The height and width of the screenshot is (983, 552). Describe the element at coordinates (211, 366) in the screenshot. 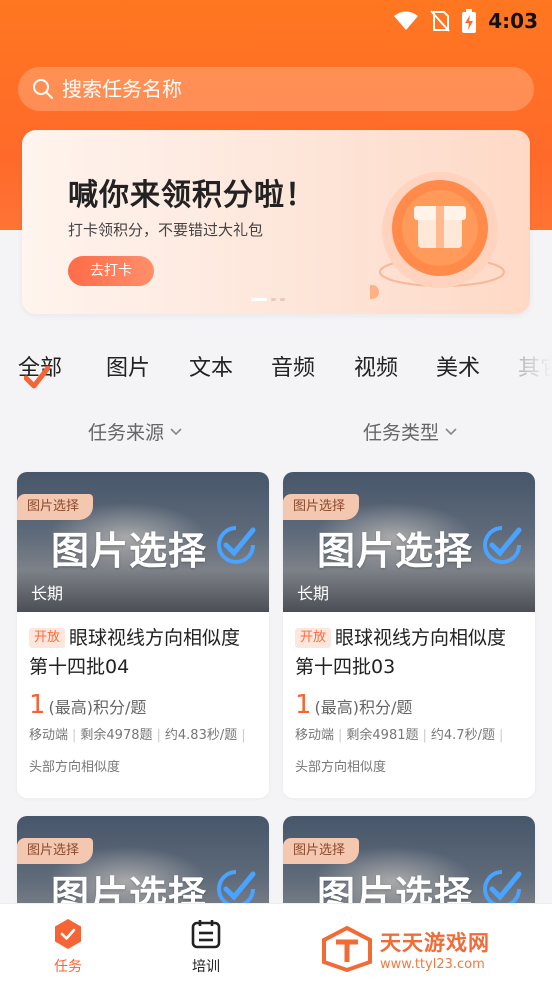

I see `tab-text: 文本` at that location.